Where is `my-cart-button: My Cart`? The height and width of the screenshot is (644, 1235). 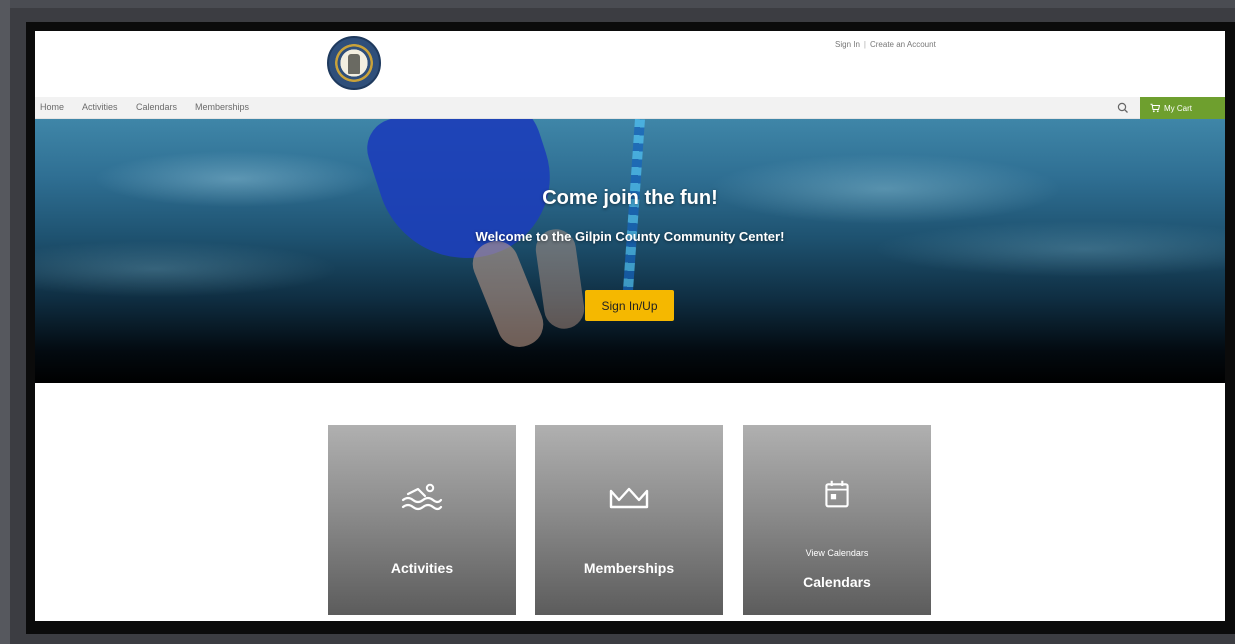
my-cart-button: My Cart is located at coordinates (1182, 108).